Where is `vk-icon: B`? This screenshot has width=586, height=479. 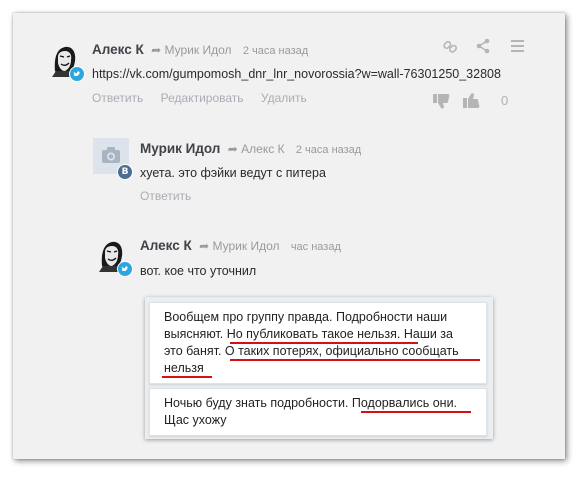
vk-icon: B is located at coordinates (125, 172).